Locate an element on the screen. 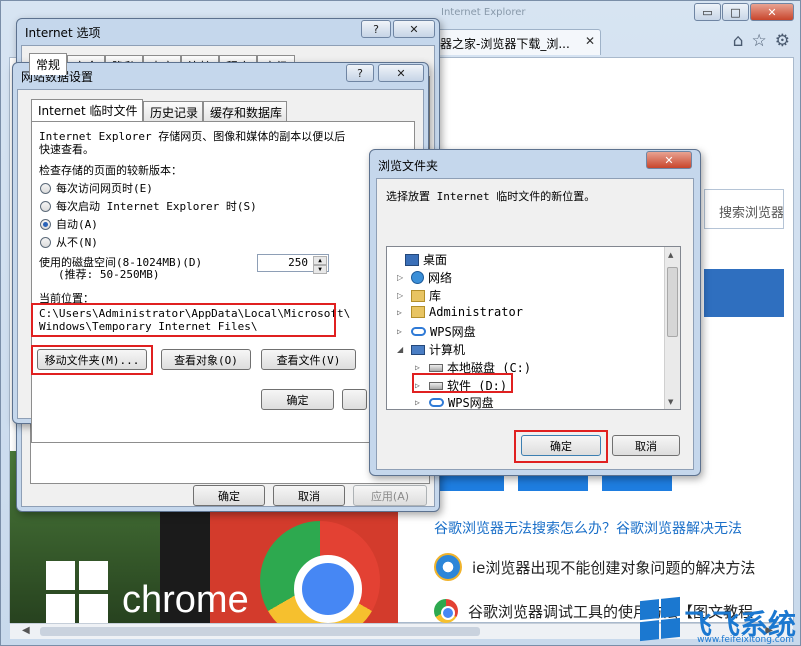  list-item: ie浏览器出现不能创建对象问题的解决方法 is located at coordinates (594, 567).